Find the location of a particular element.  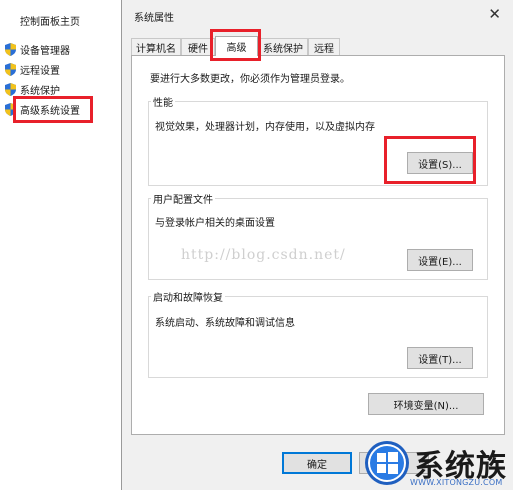

startup-recovery-description: 系统启动、系统故障和调试信息 is located at coordinates (225, 323).